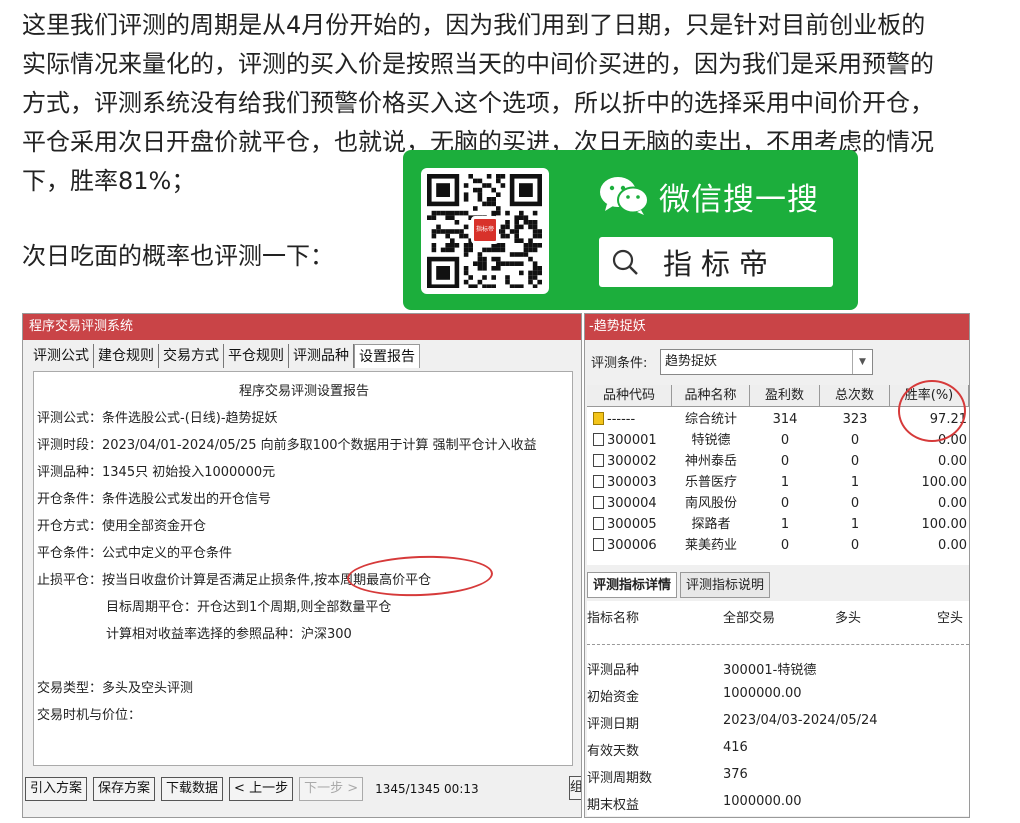 This screenshot has width=1020, height=823. I want to click on report-formula: 评测公式：条件选股公式-(日线)-趋势捉妖, so click(157, 418).